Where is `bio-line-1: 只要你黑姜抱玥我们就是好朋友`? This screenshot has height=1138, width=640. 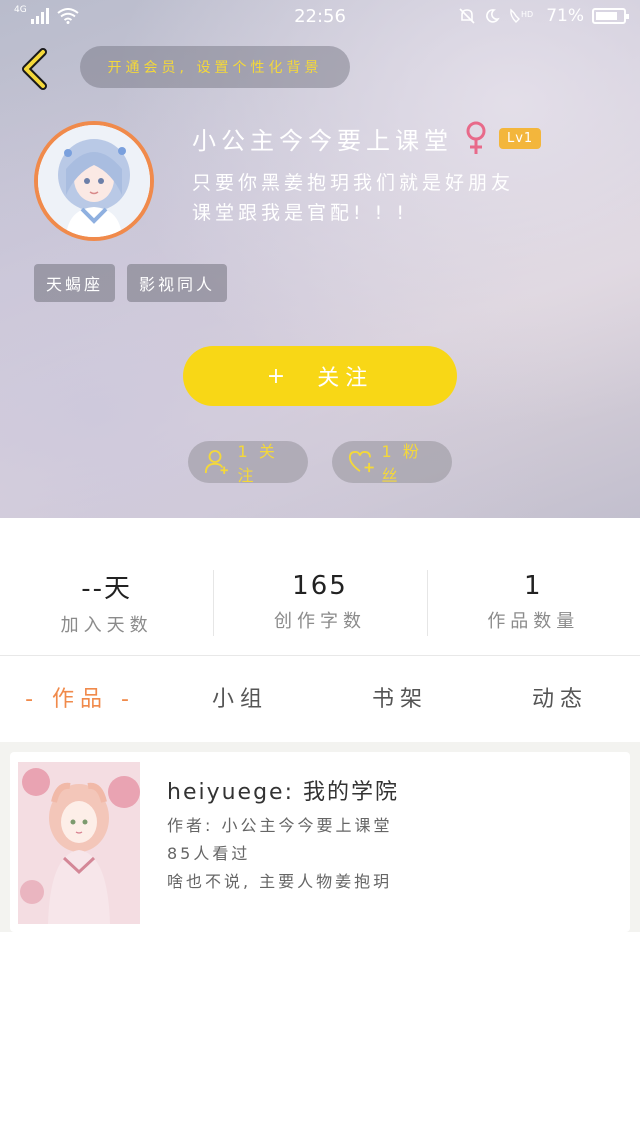
bio-line-1: 只要你黑姜抱玥我们就是好朋友 is located at coordinates (353, 183).